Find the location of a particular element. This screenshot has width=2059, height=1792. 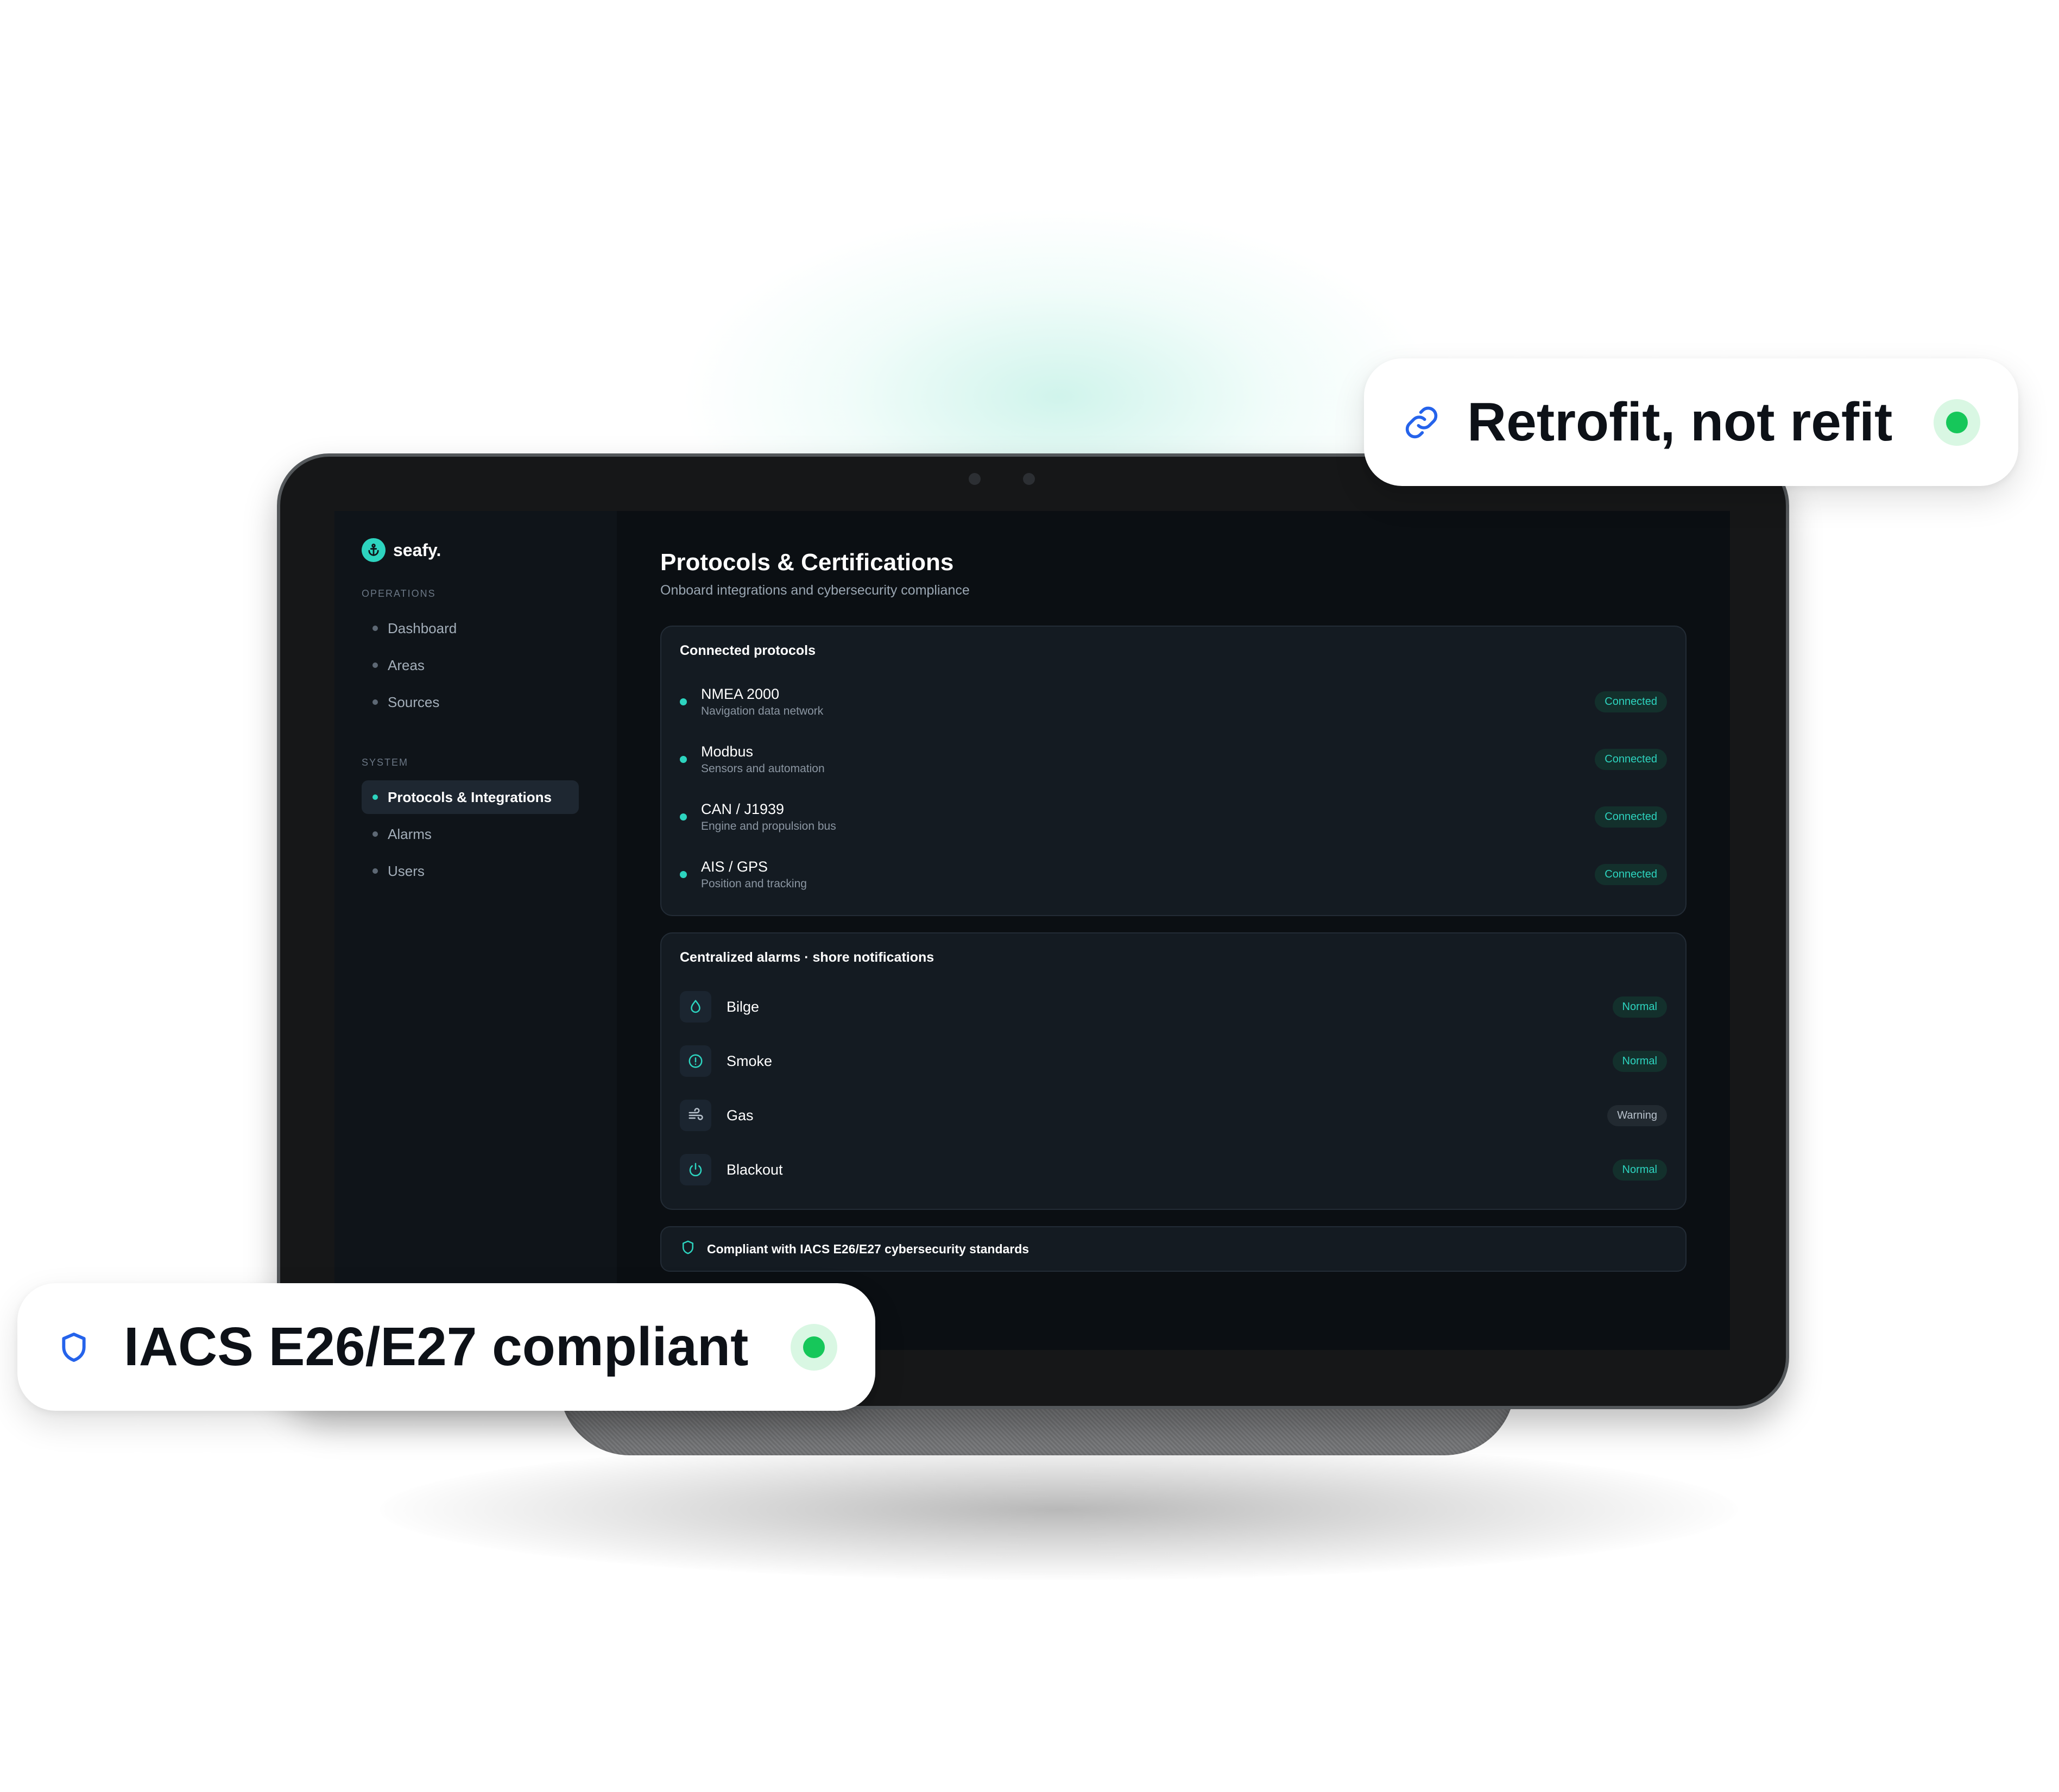

brand: seafy. is located at coordinates (490, 550).